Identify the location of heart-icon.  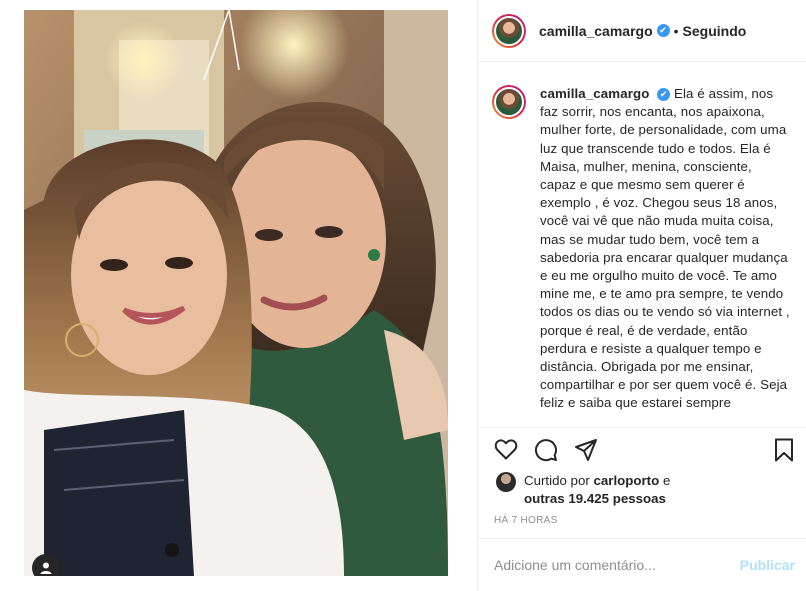
(506, 449).